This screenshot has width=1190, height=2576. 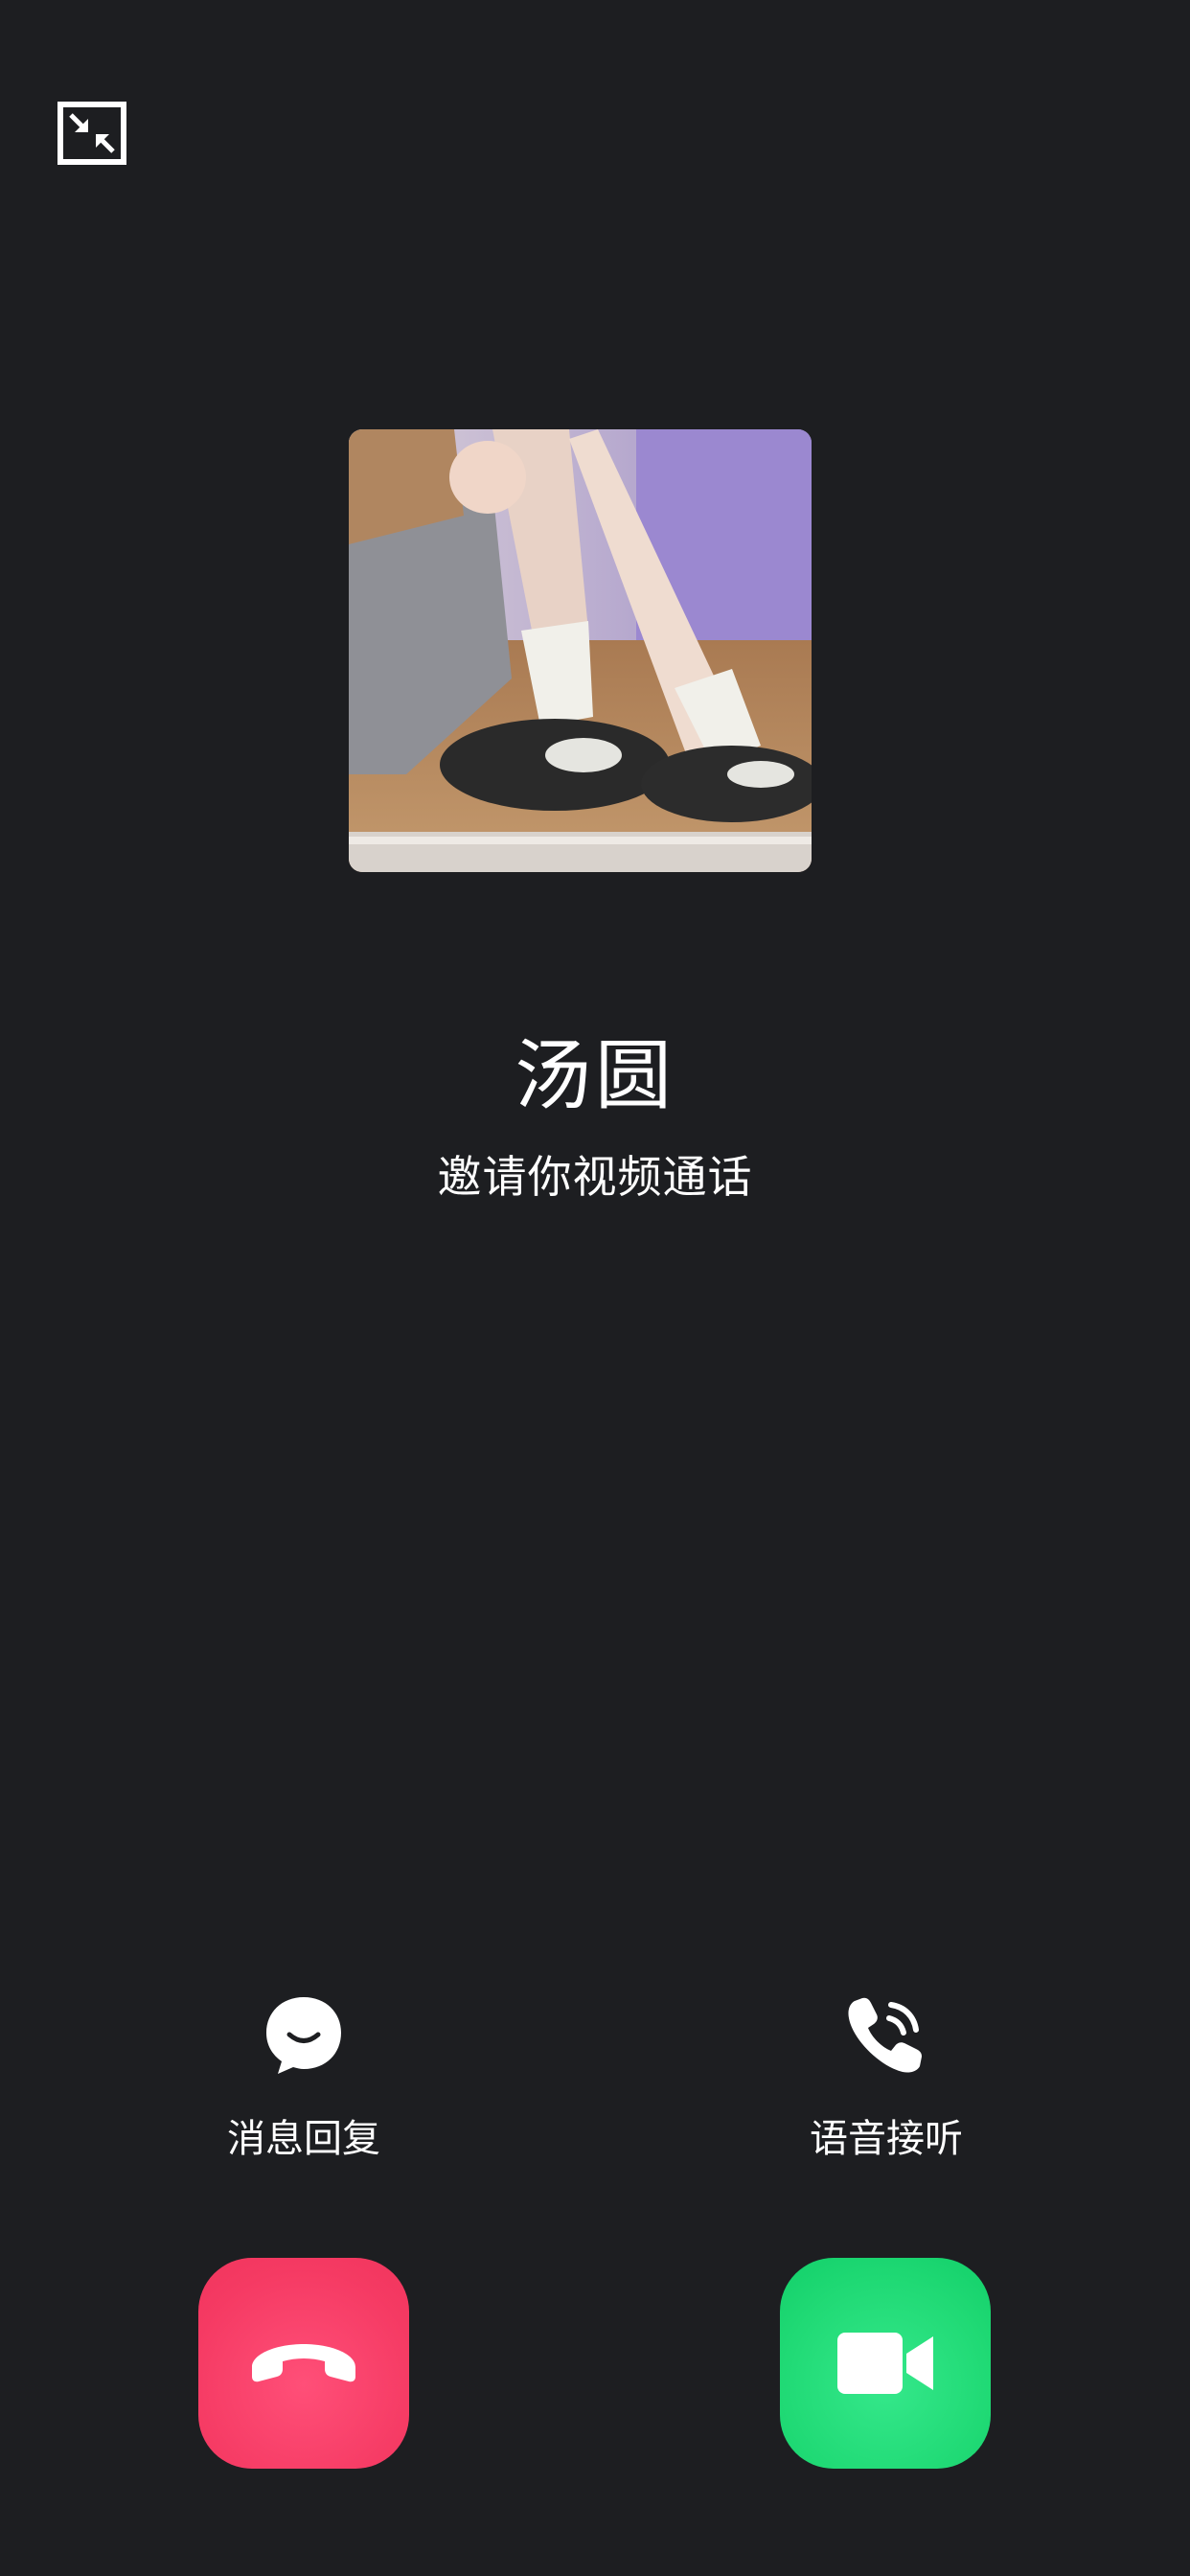 I want to click on decline-call-button, so click(x=303, y=2363).